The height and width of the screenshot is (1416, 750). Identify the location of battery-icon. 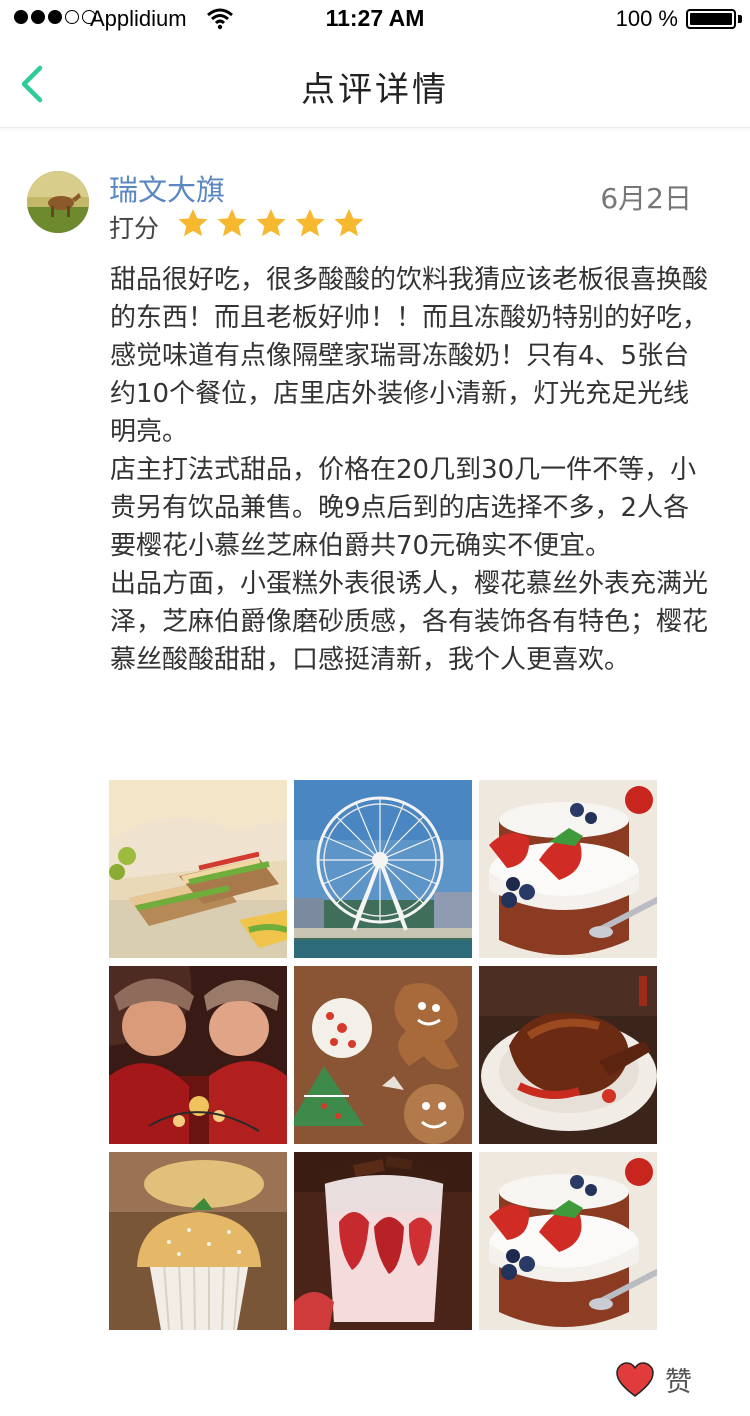
(711, 19).